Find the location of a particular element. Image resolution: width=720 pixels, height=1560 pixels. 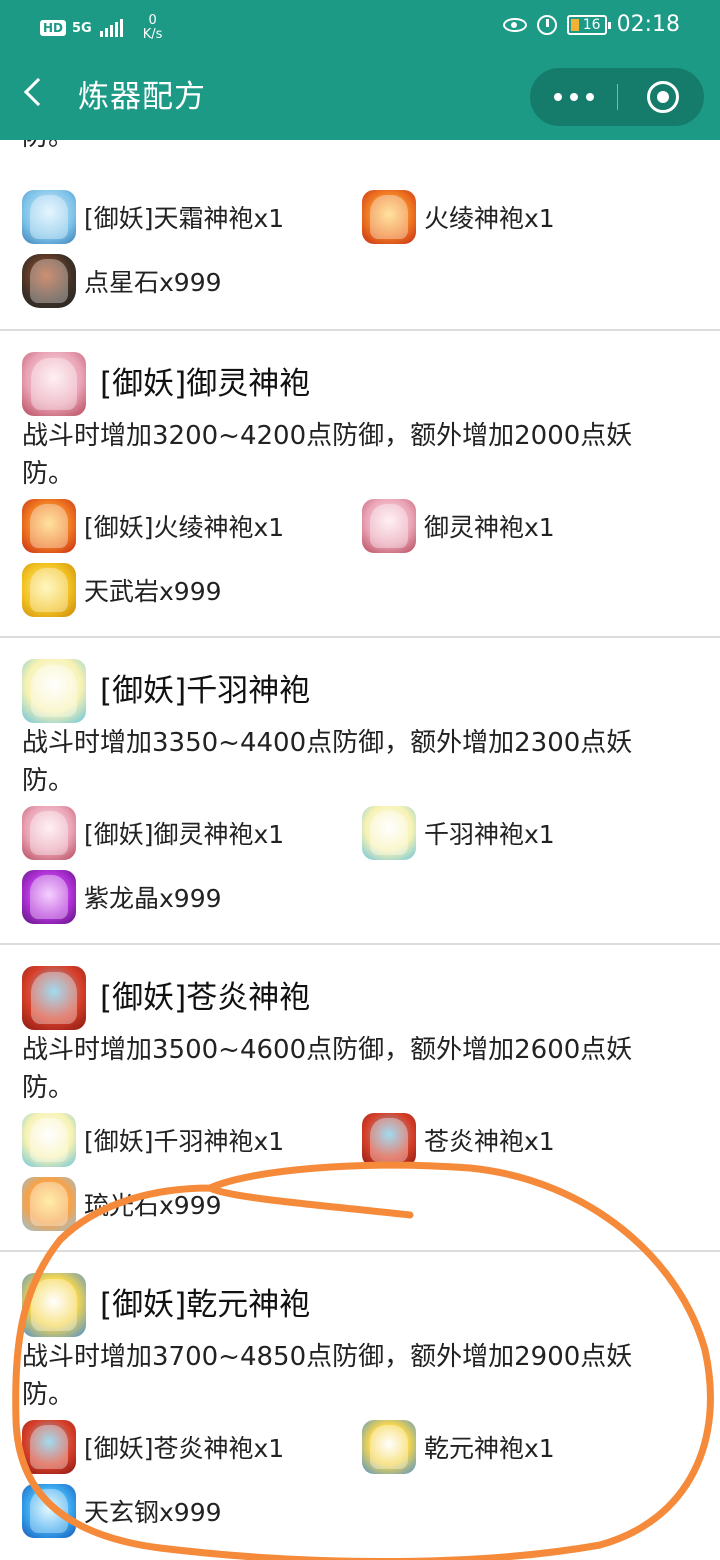

material-item: [御妖]天霜神袍x1 is located at coordinates (153, 217).